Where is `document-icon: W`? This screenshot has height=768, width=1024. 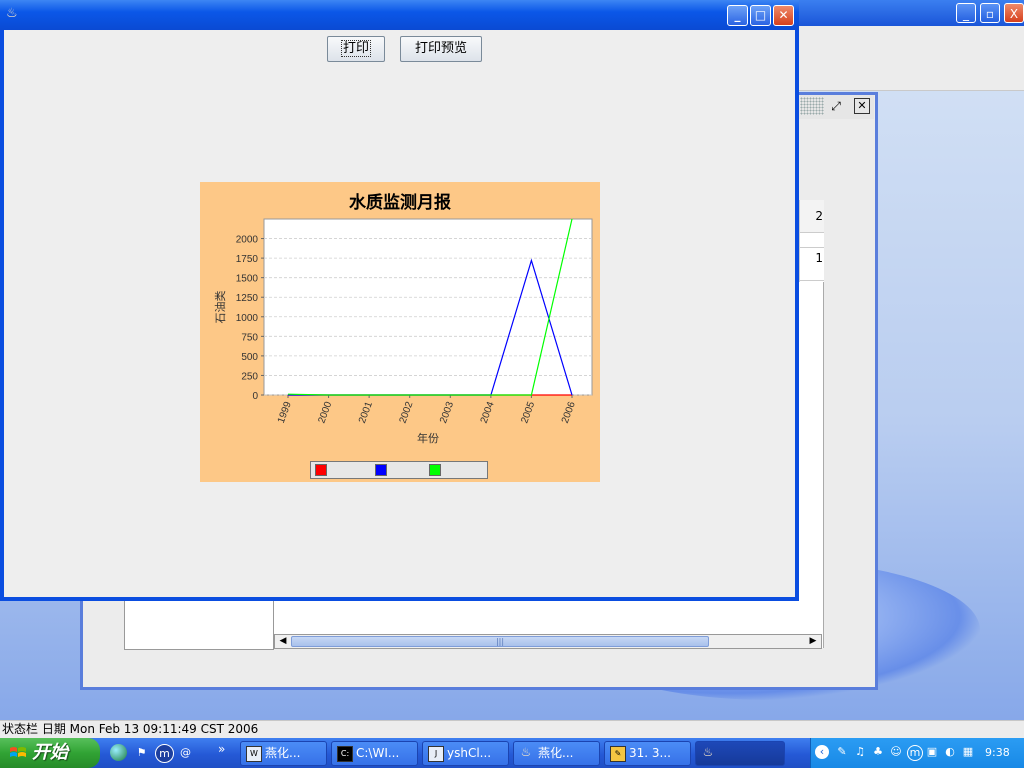 document-icon: W is located at coordinates (254, 754).